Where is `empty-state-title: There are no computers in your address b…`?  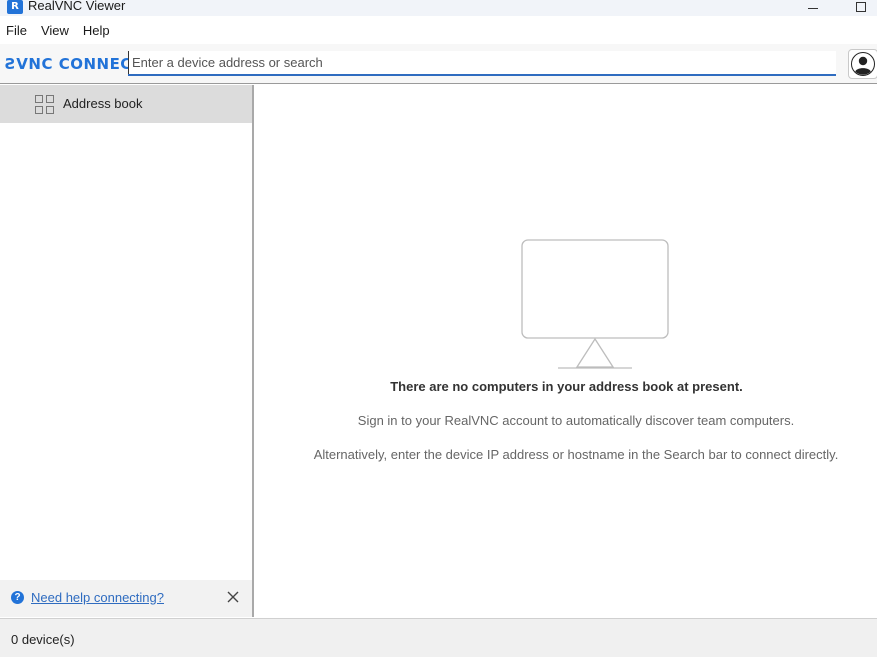 empty-state-title: There are no computers in your address b… is located at coordinates (566, 386).